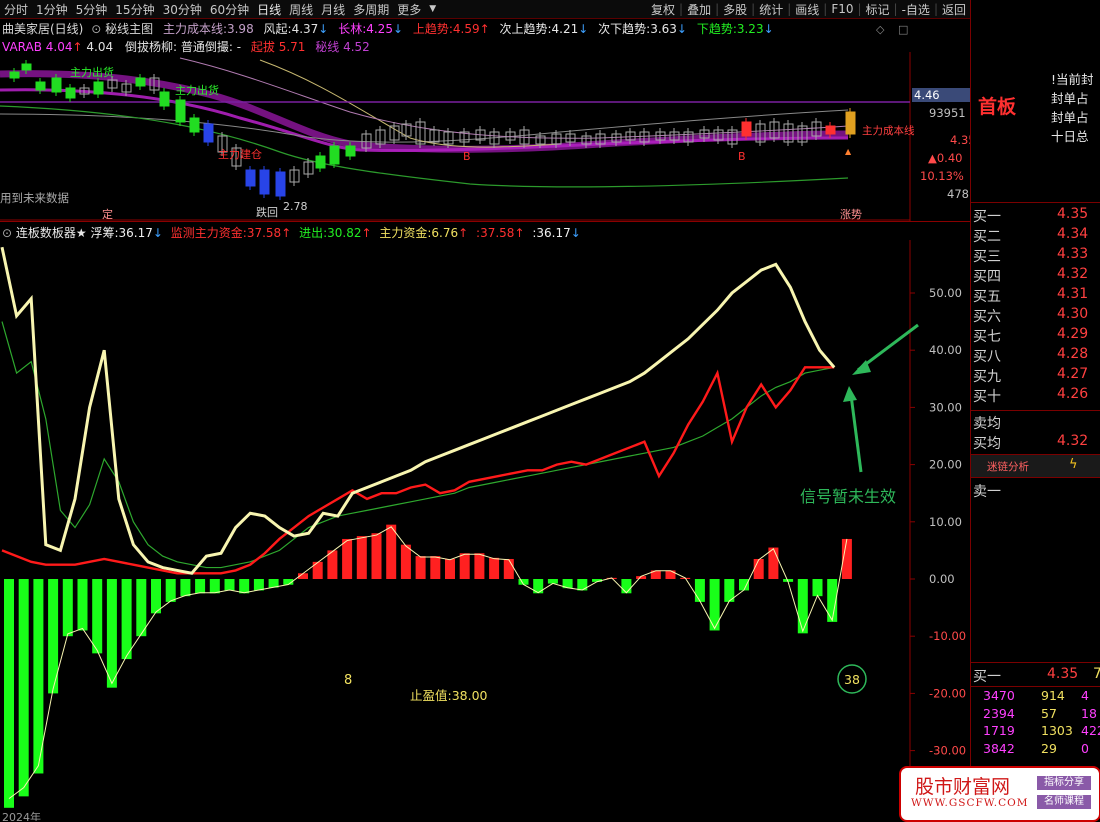 This screenshot has height=822, width=1100. Describe the element at coordinates (735, 9) in the screenshot. I see `button-duogu: 多股` at that location.